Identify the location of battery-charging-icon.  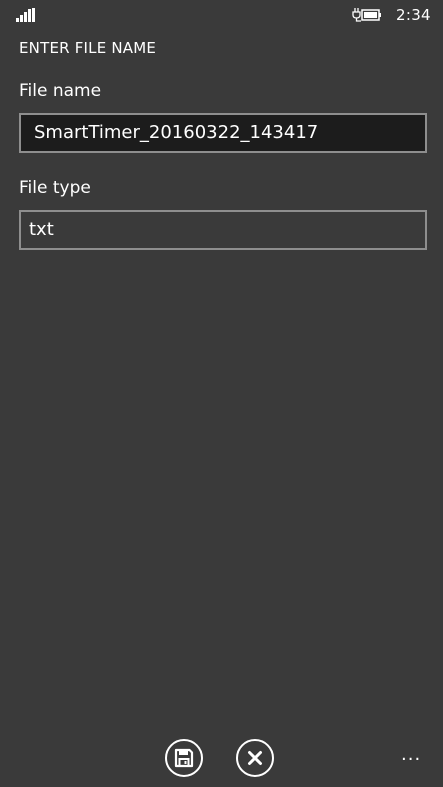
(366, 15).